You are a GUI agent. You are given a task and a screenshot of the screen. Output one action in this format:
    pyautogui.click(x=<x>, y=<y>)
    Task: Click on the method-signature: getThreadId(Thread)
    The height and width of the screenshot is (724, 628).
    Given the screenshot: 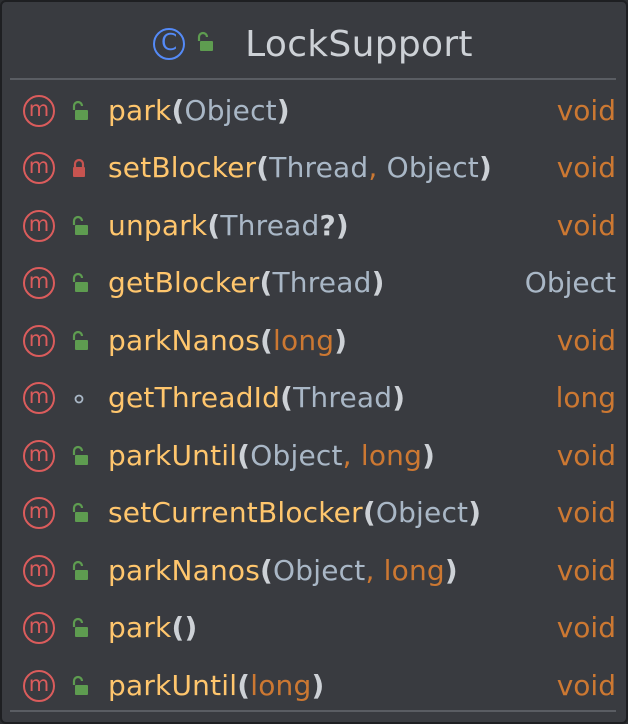 What is the action you would take?
    pyautogui.click(x=256, y=397)
    